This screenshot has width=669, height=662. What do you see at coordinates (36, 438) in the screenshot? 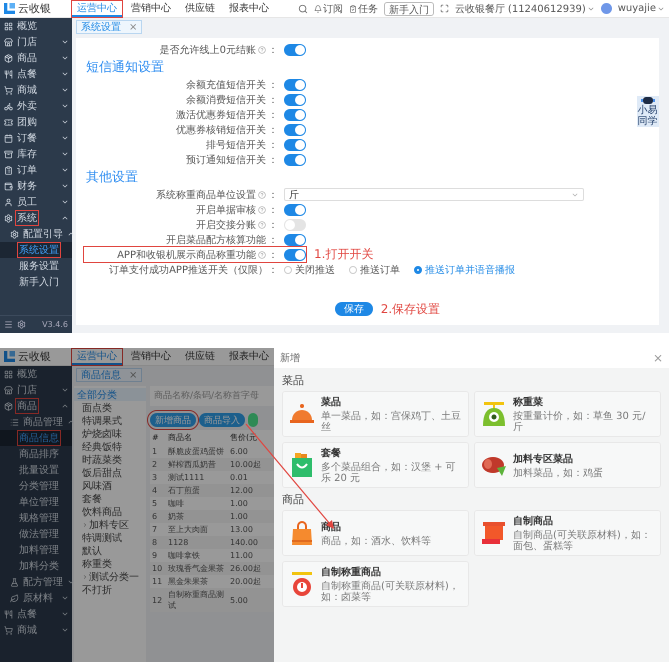
I see `sidebar-item: 商品信息` at bounding box center [36, 438].